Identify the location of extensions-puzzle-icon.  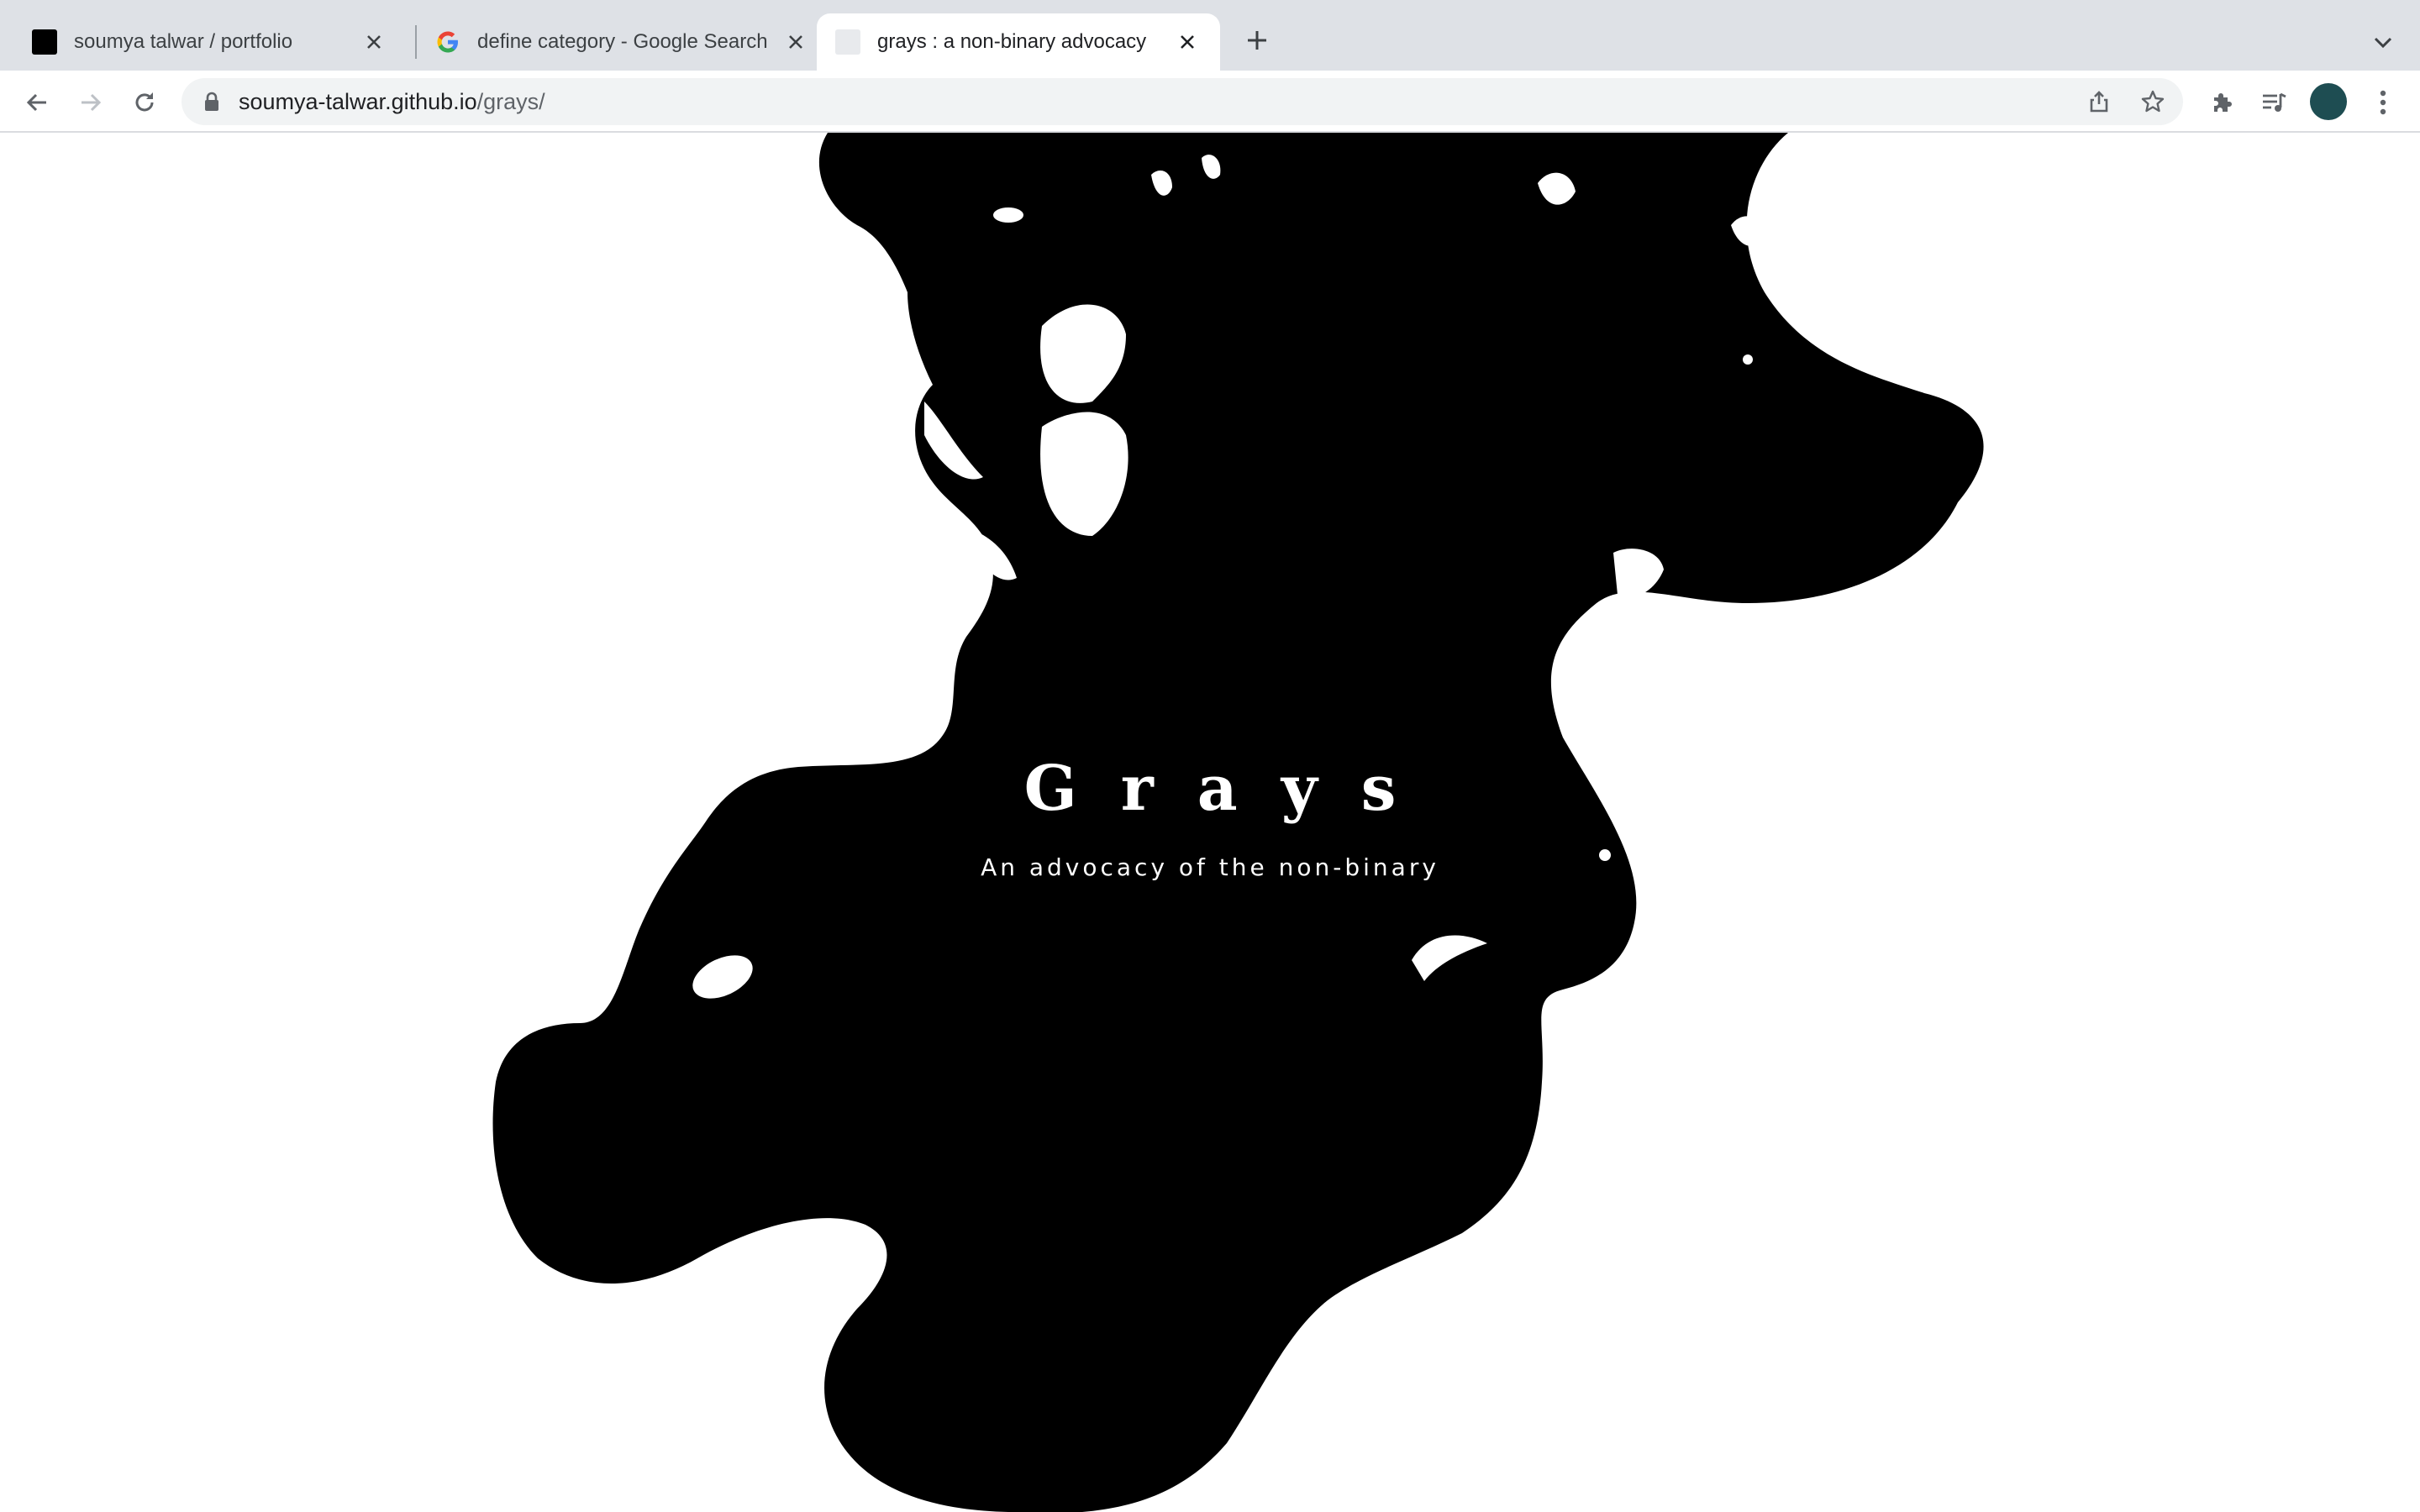
(2221, 102).